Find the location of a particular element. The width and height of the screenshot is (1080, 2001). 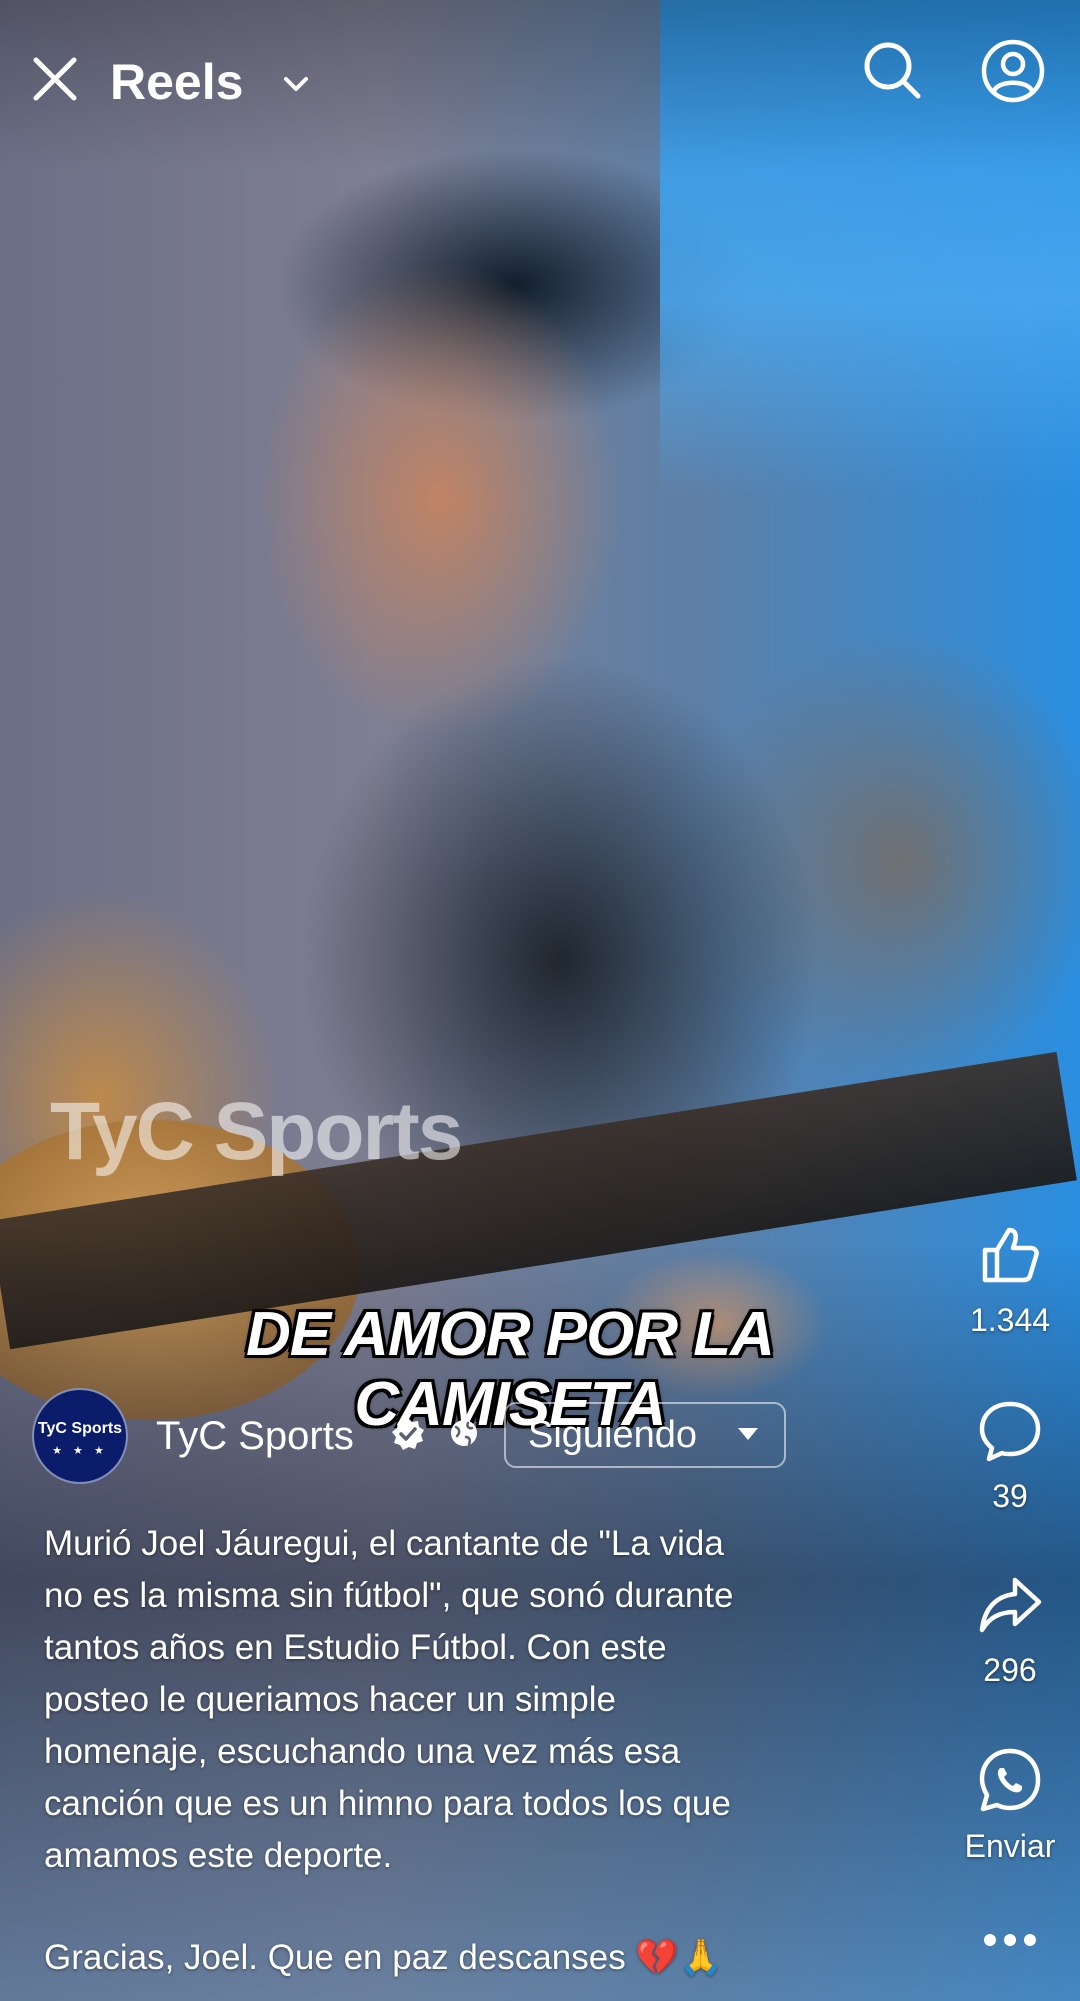

close-button is located at coordinates (55, 79).